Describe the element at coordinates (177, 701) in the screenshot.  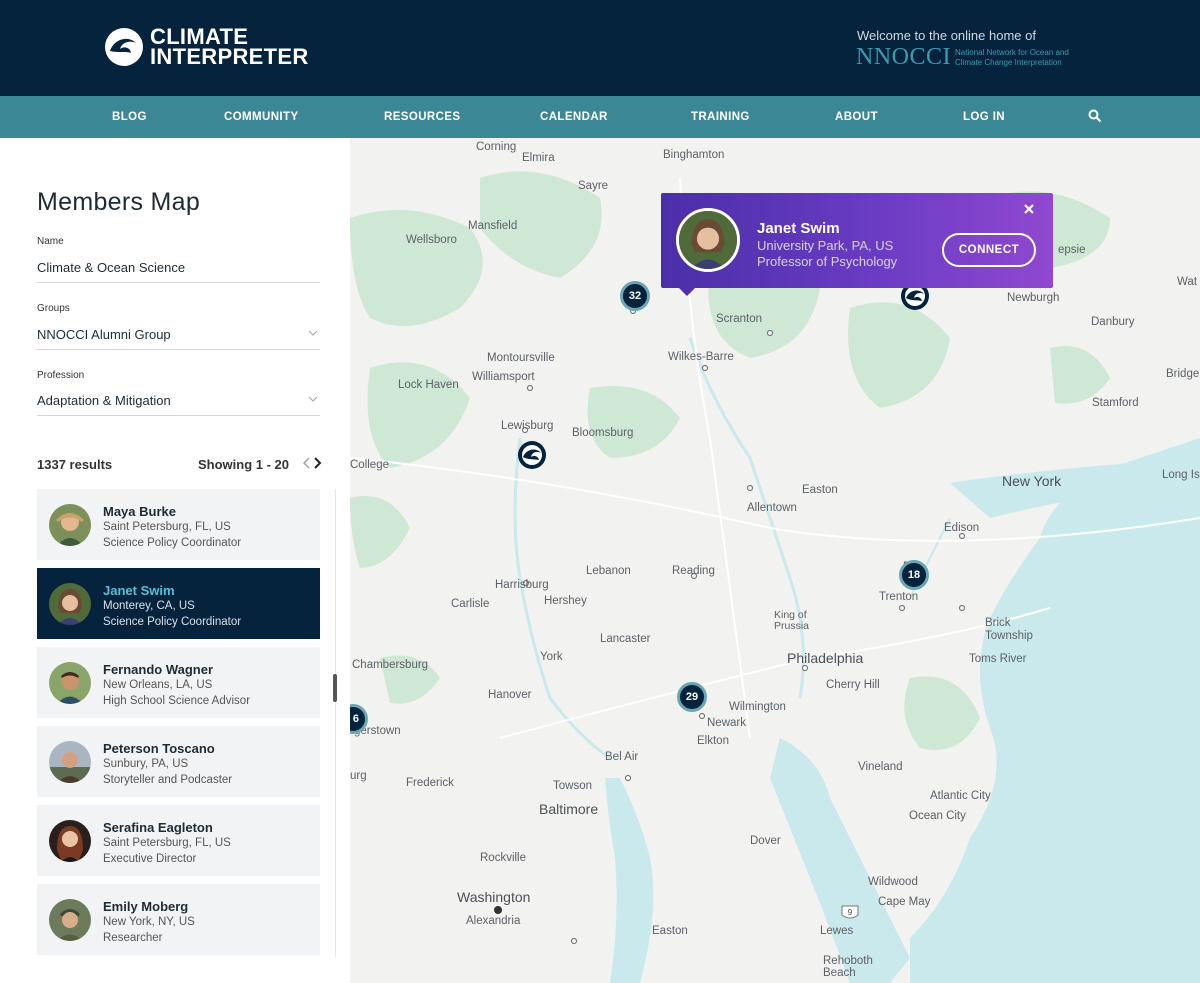
I see `member-role: High School Science Advisor` at that location.